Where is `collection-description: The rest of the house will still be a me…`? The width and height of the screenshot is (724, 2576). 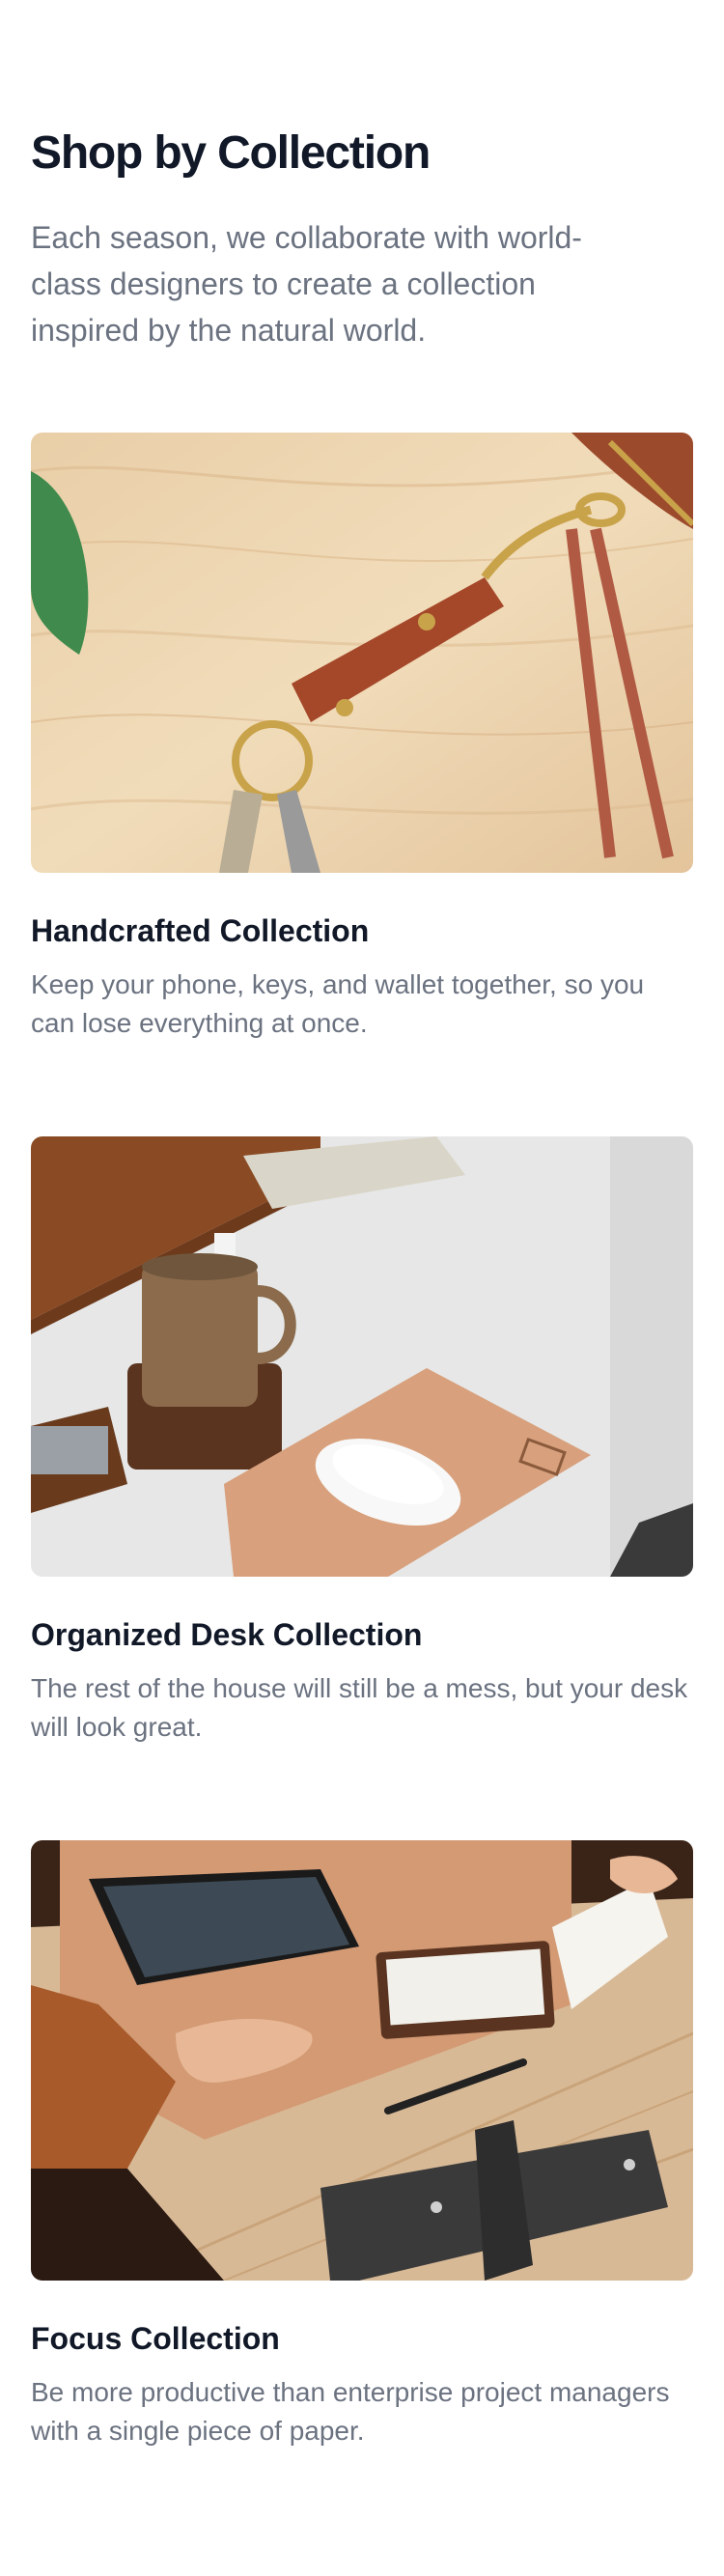
collection-description: The rest of the house will still be a me… is located at coordinates (359, 1708).